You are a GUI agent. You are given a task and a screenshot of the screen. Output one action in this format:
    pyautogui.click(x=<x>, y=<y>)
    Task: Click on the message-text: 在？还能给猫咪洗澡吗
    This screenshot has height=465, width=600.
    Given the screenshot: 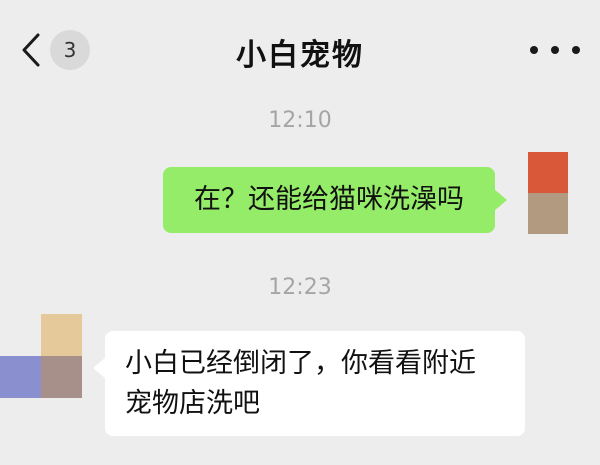 What is the action you would take?
    pyautogui.click(x=329, y=199)
    